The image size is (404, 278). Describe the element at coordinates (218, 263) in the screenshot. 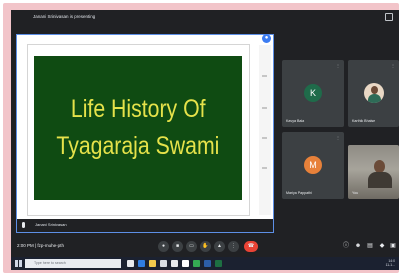

I see `excel-icon` at that location.